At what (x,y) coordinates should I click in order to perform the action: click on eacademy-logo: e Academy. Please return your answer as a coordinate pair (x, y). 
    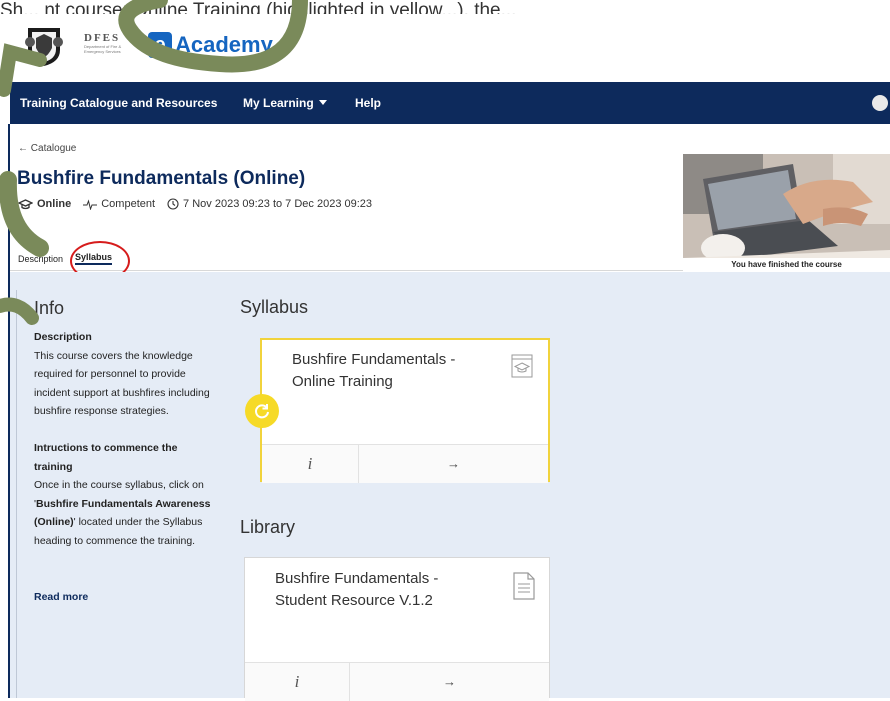
    Looking at the image, I should click on (210, 45).